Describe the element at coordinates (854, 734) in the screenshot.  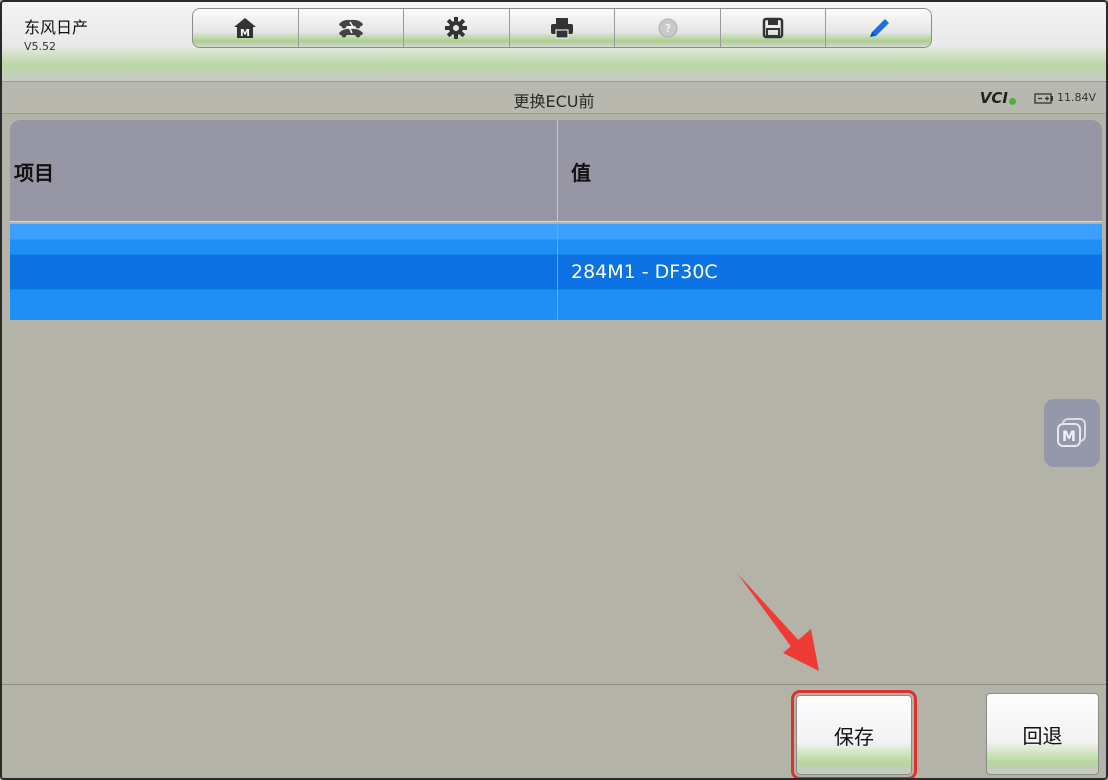
I see `save-button: 保存` at that location.